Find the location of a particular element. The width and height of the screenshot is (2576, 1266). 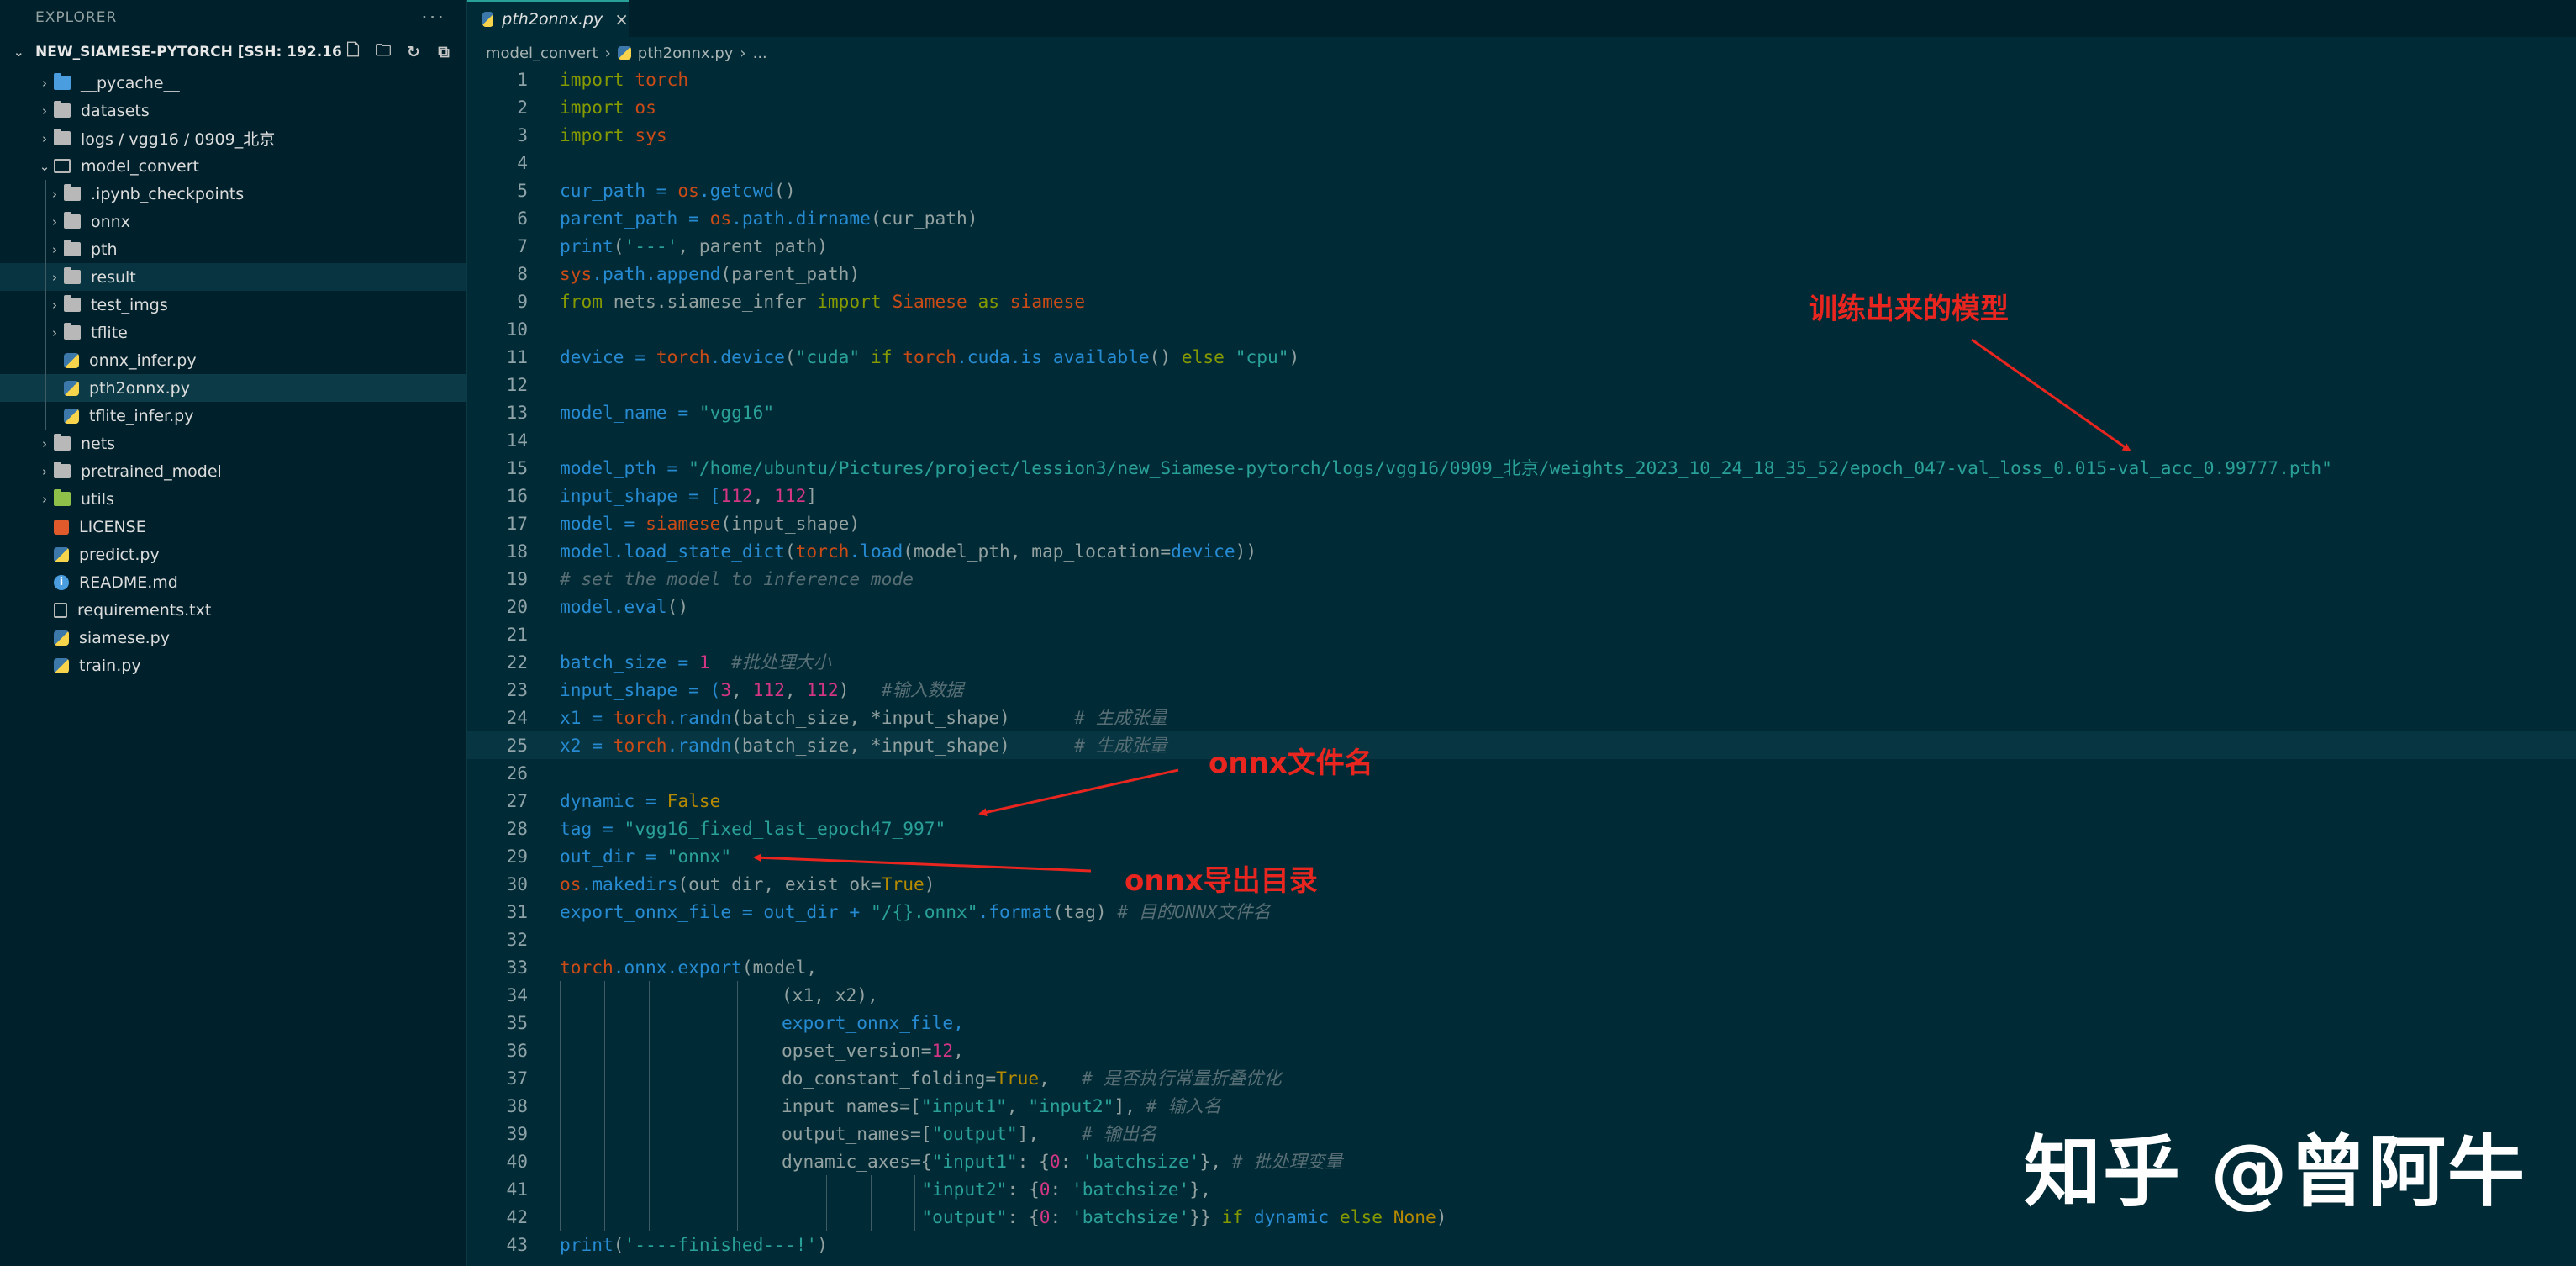

watermark: 知乎 @曾阿牛 is located at coordinates (2275, 1172).